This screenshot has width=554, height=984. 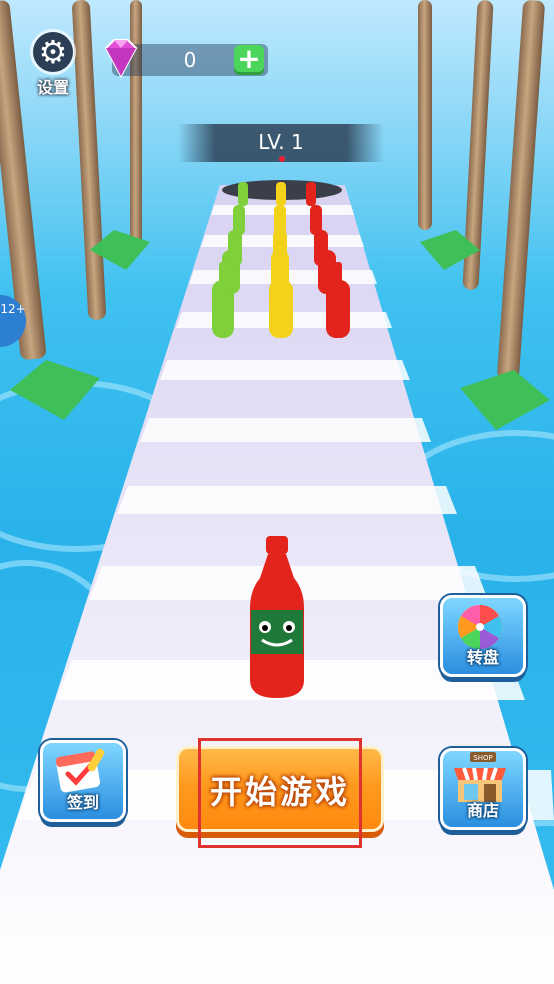 I want to click on gem-count: 0, so click(x=190, y=60).